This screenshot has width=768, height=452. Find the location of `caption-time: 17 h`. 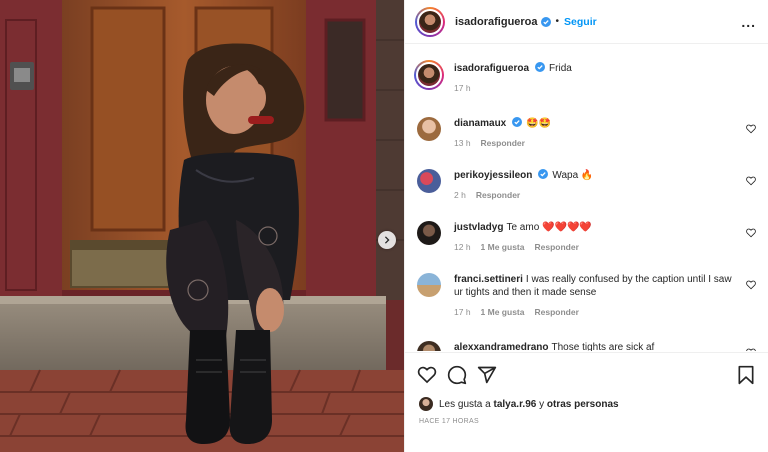

caption-time: 17 h is located at coordinates (462, 88).